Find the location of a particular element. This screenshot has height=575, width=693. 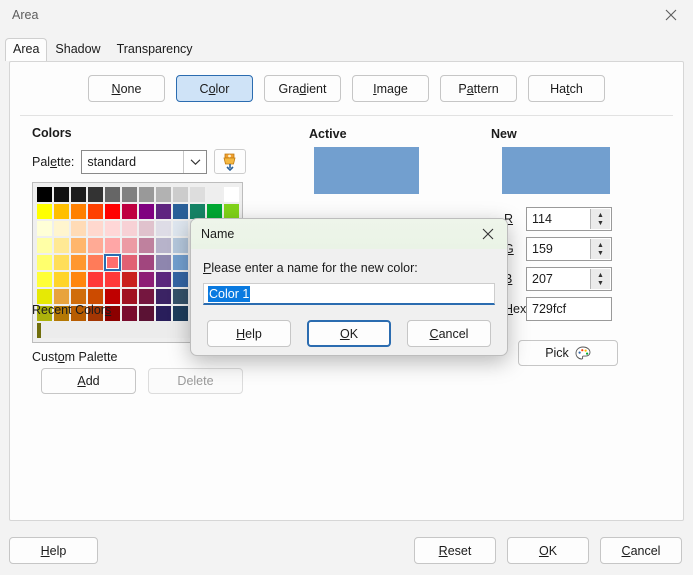

green-input: 159 ▲ ▼ is located at coordinates (569, 249).